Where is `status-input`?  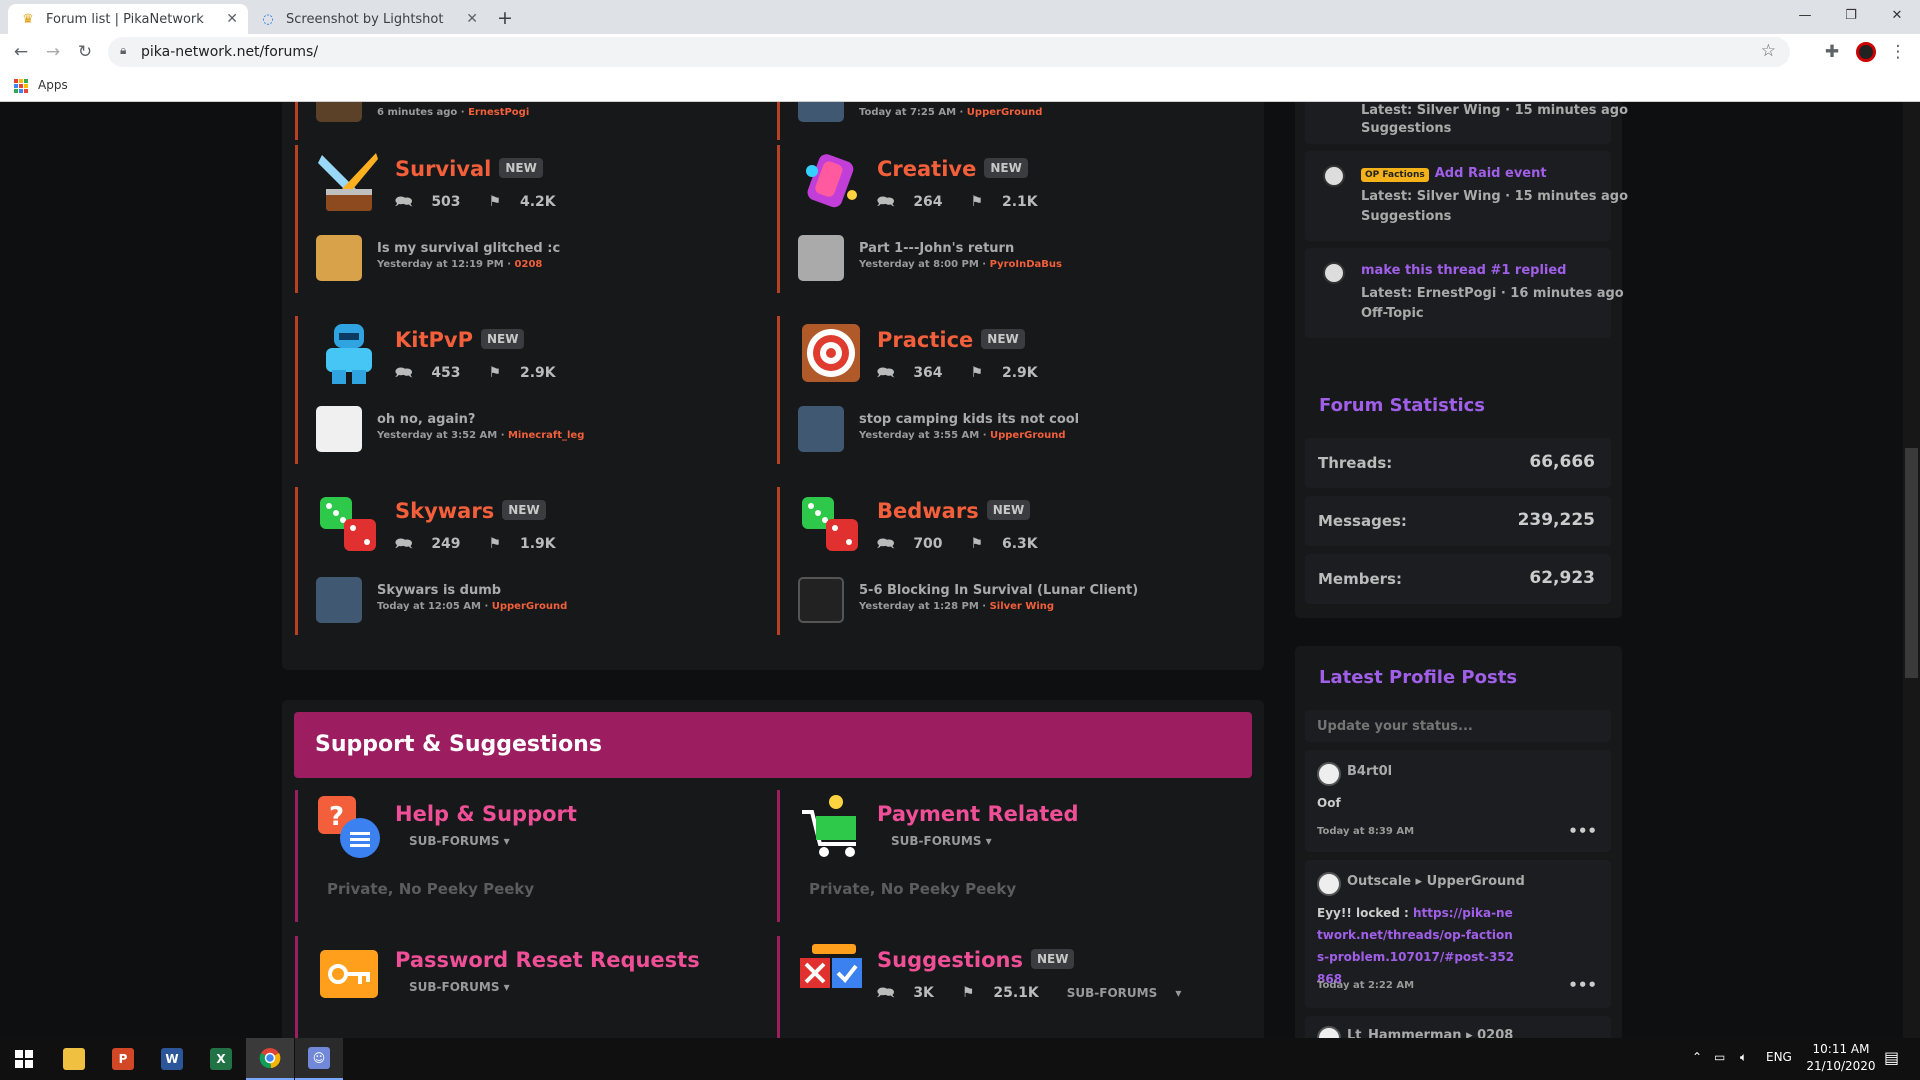 status-input is located at coordinates (1458, 726).